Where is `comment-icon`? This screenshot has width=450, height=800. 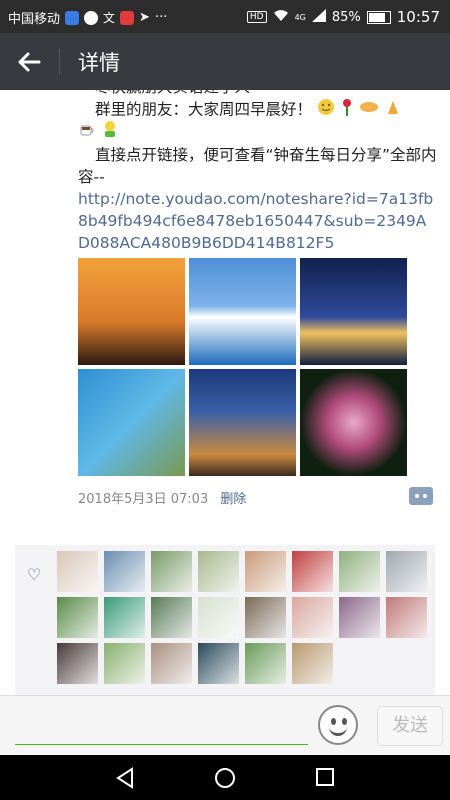 comment-icon is located at coordinates (421, 496).